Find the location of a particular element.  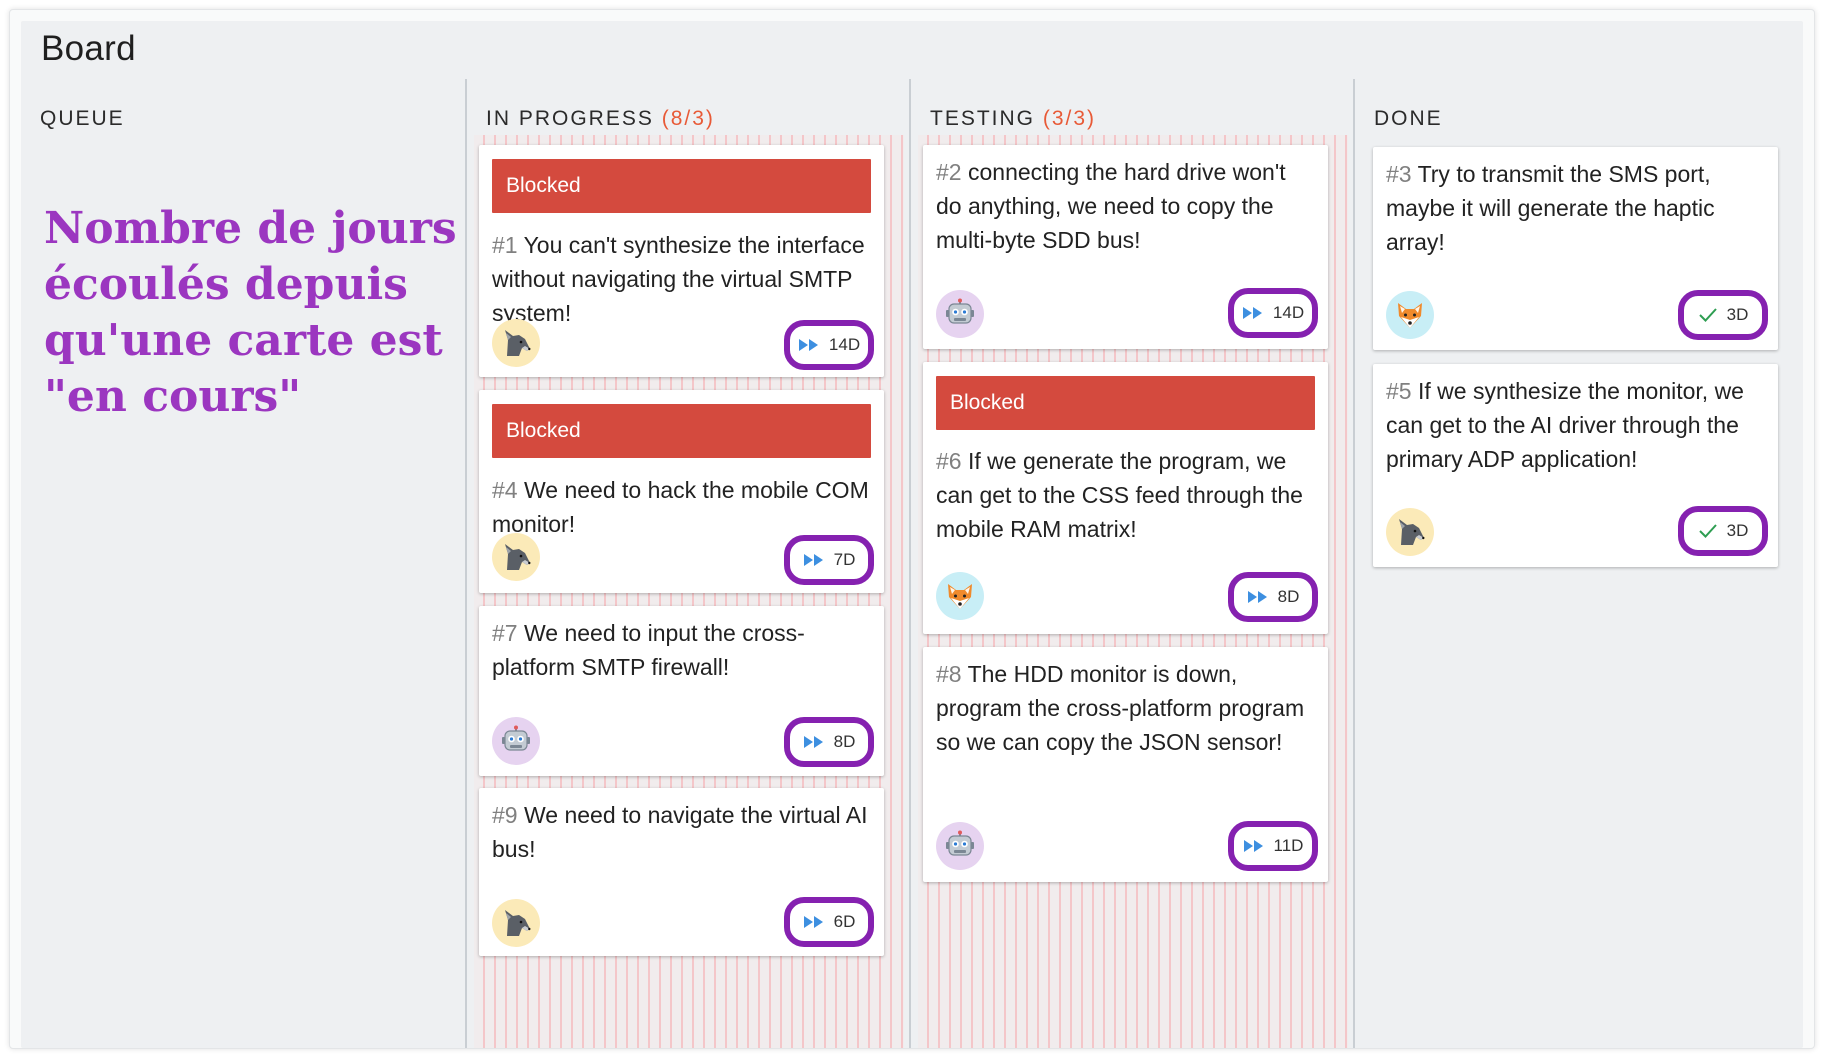

card-id: #4 is located at coordinates (505, 490).